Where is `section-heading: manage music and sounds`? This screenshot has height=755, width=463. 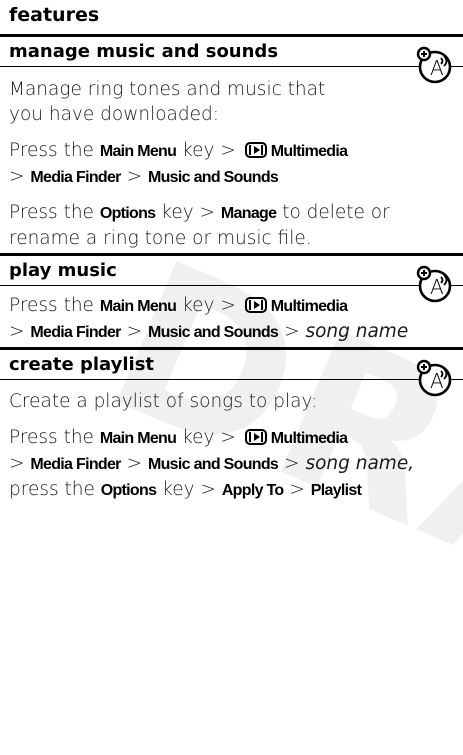 section-heading: manage music and sounds is located at coordinates (144, 51).